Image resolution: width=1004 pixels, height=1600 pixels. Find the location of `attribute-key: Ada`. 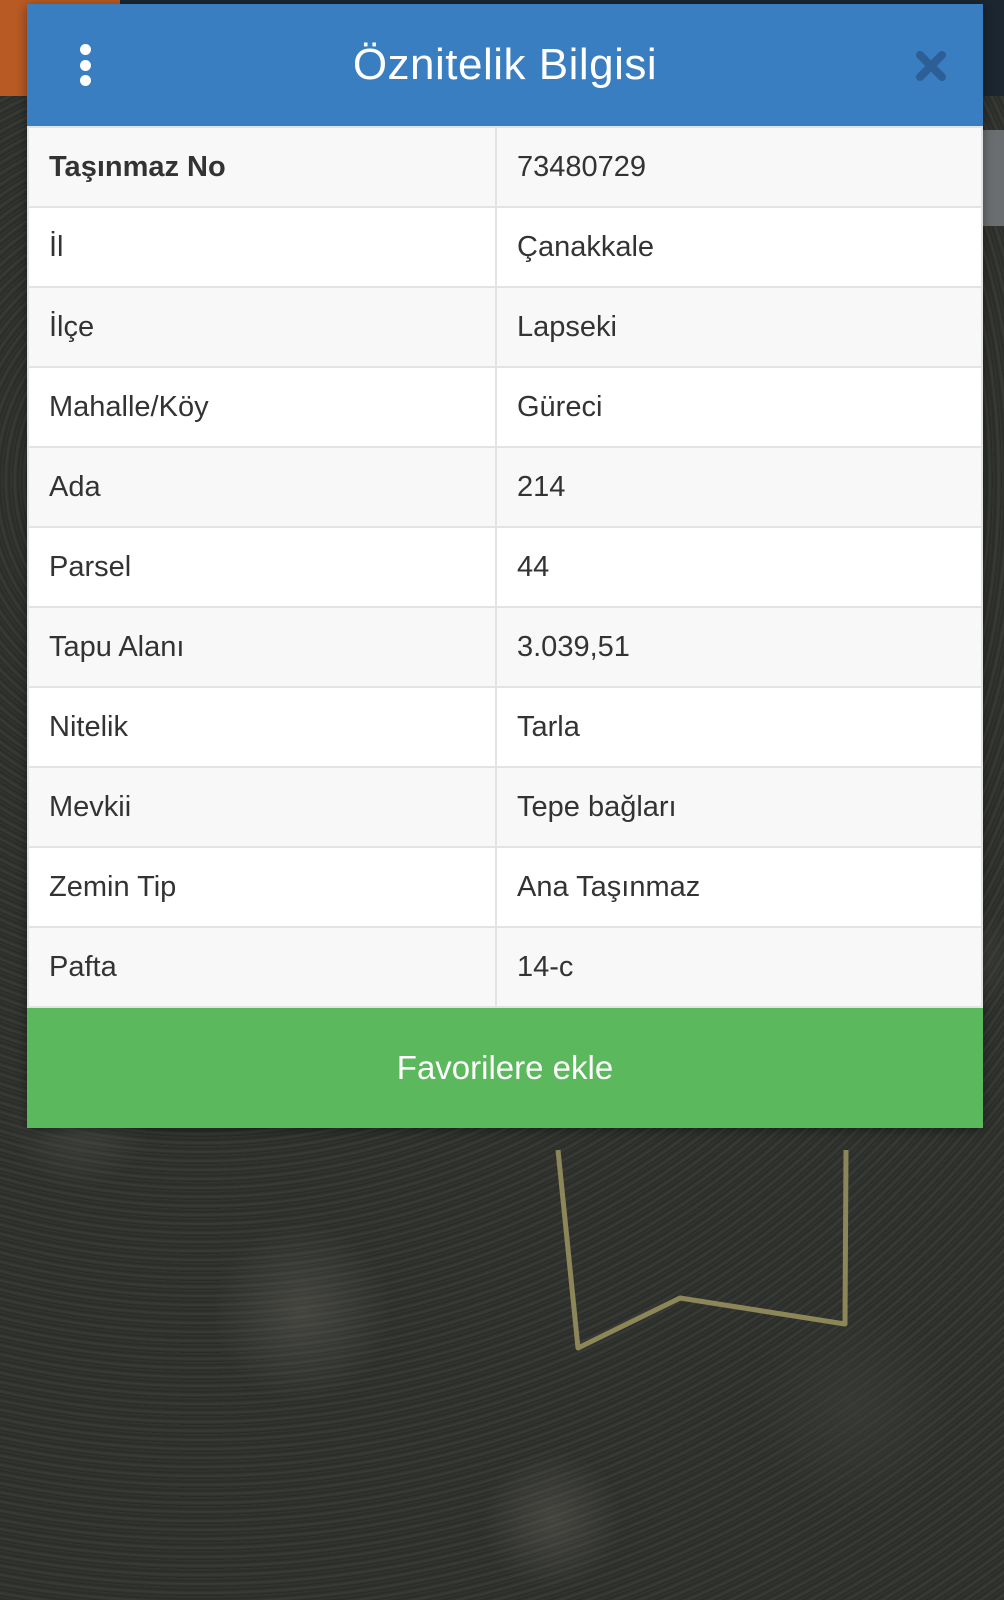

attribute-key: Ada is located at coordinates (262, 487).